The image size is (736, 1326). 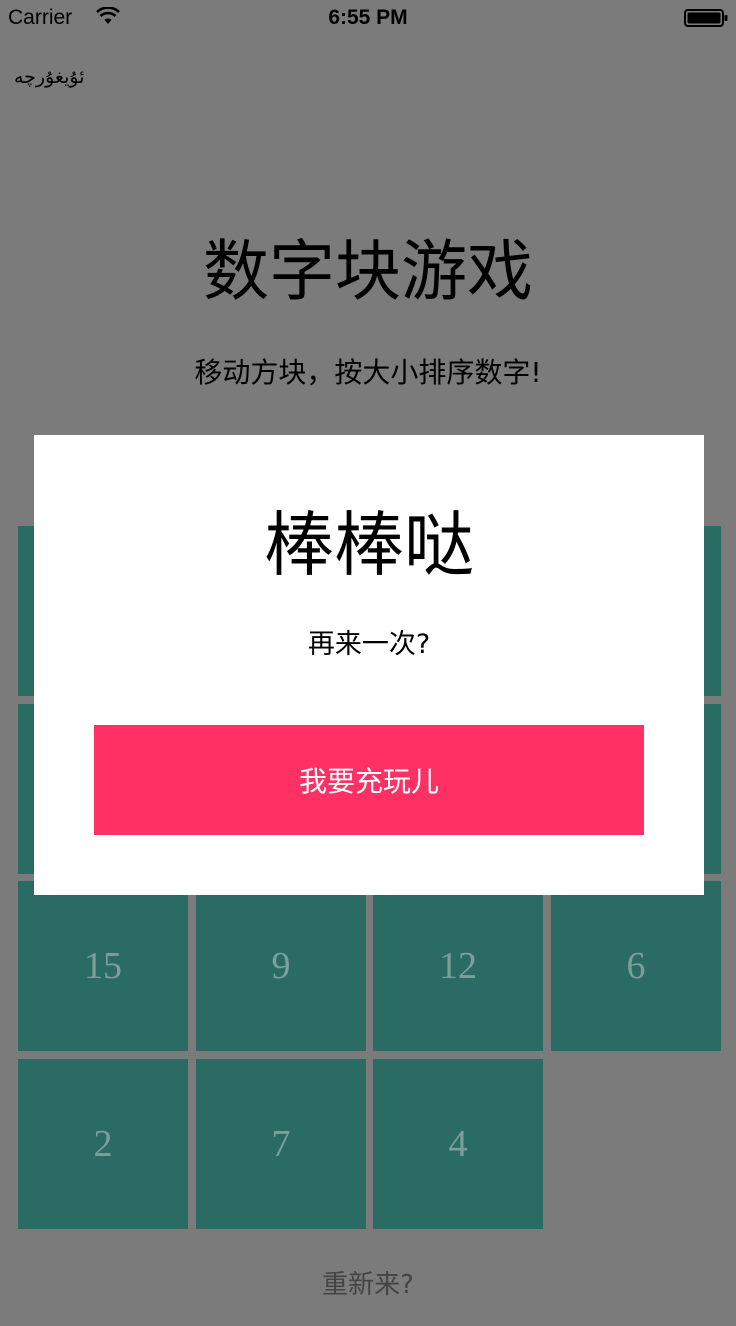 I want to click on restart-button: 重新来?, so click(x=368, y=1282).